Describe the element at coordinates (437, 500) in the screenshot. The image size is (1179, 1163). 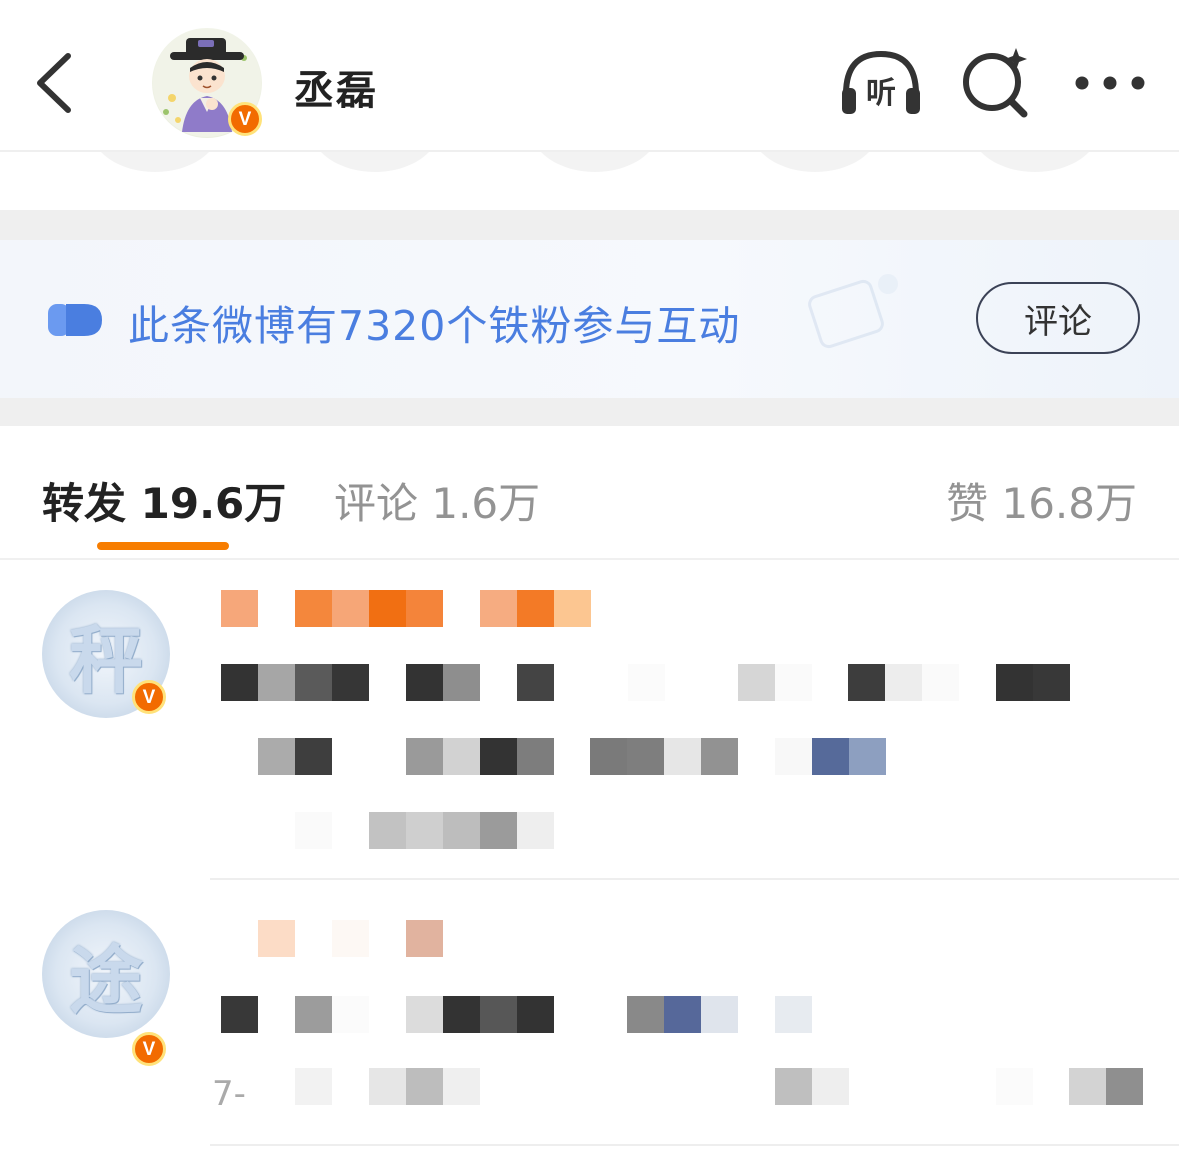
I see `tab-comment: 评论 1.6万` at that location.